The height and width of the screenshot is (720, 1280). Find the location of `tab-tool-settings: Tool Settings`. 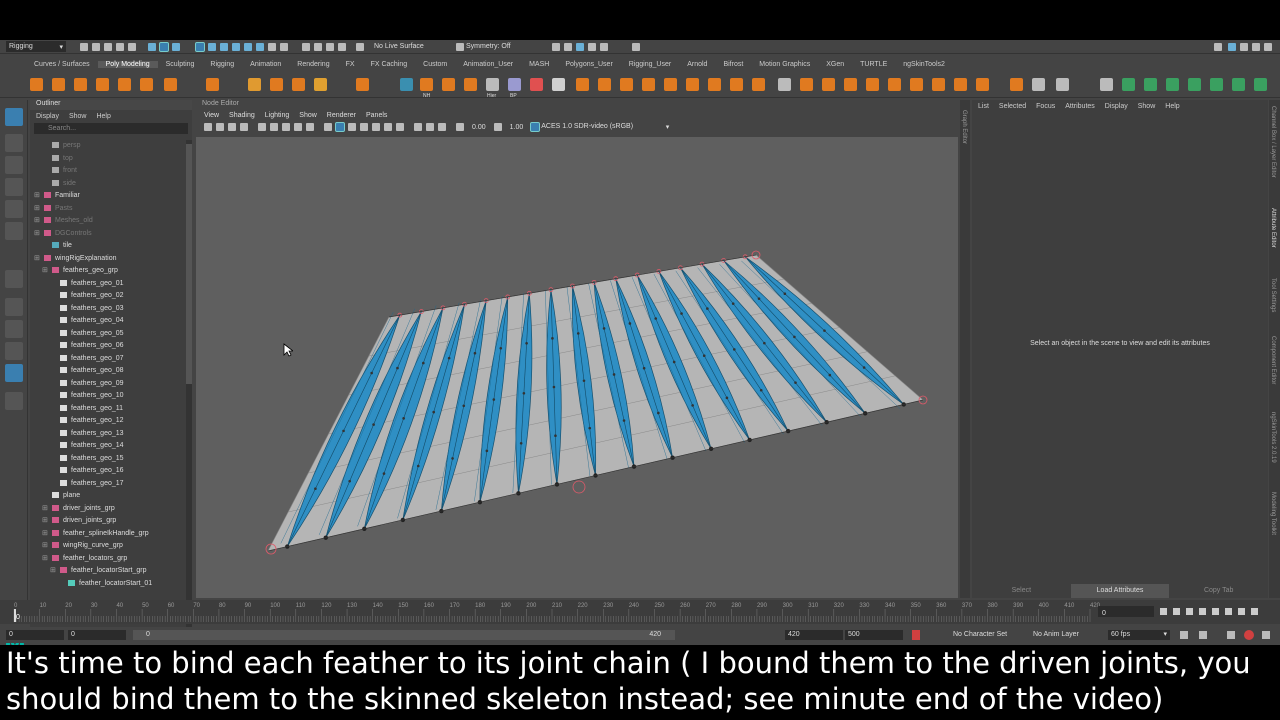

tab-tool-settings: Tool Settings is located at coordinates (1273, 295).